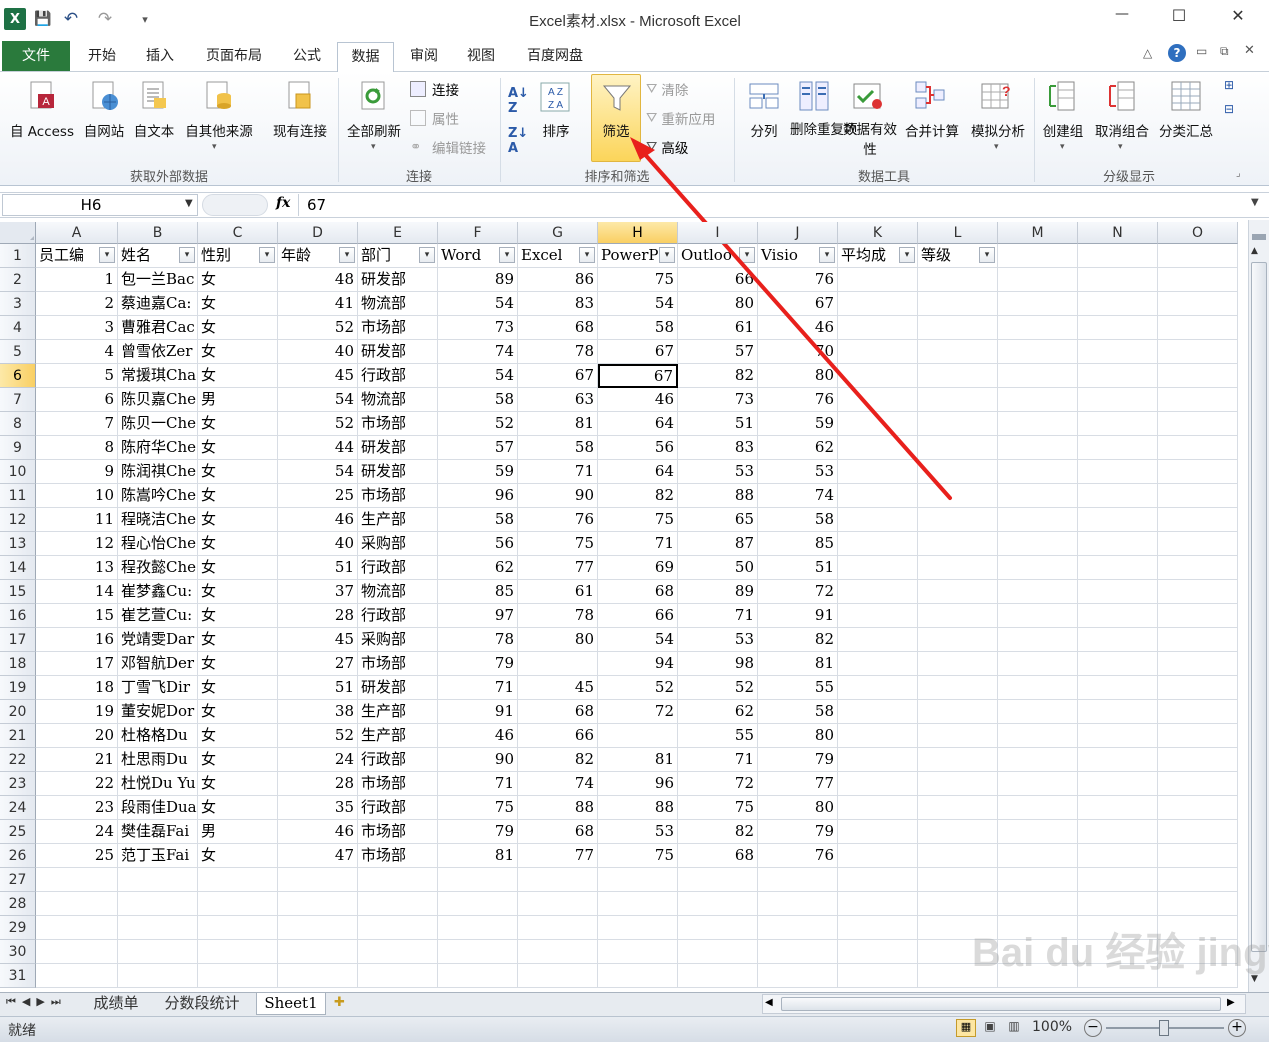  I want to click on table-cell: 25, so click(318, 496).